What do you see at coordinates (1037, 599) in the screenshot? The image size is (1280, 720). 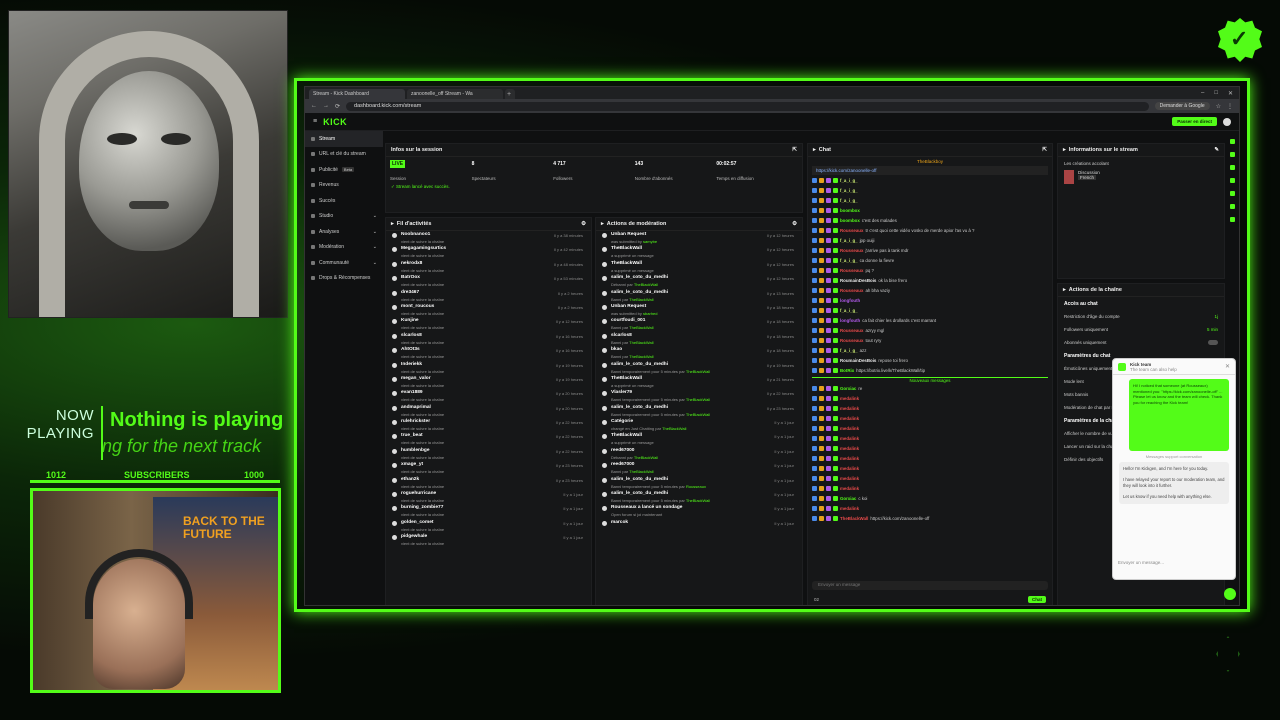 I see `chat-send-button: Chat` at bounding box center [1037, 599].